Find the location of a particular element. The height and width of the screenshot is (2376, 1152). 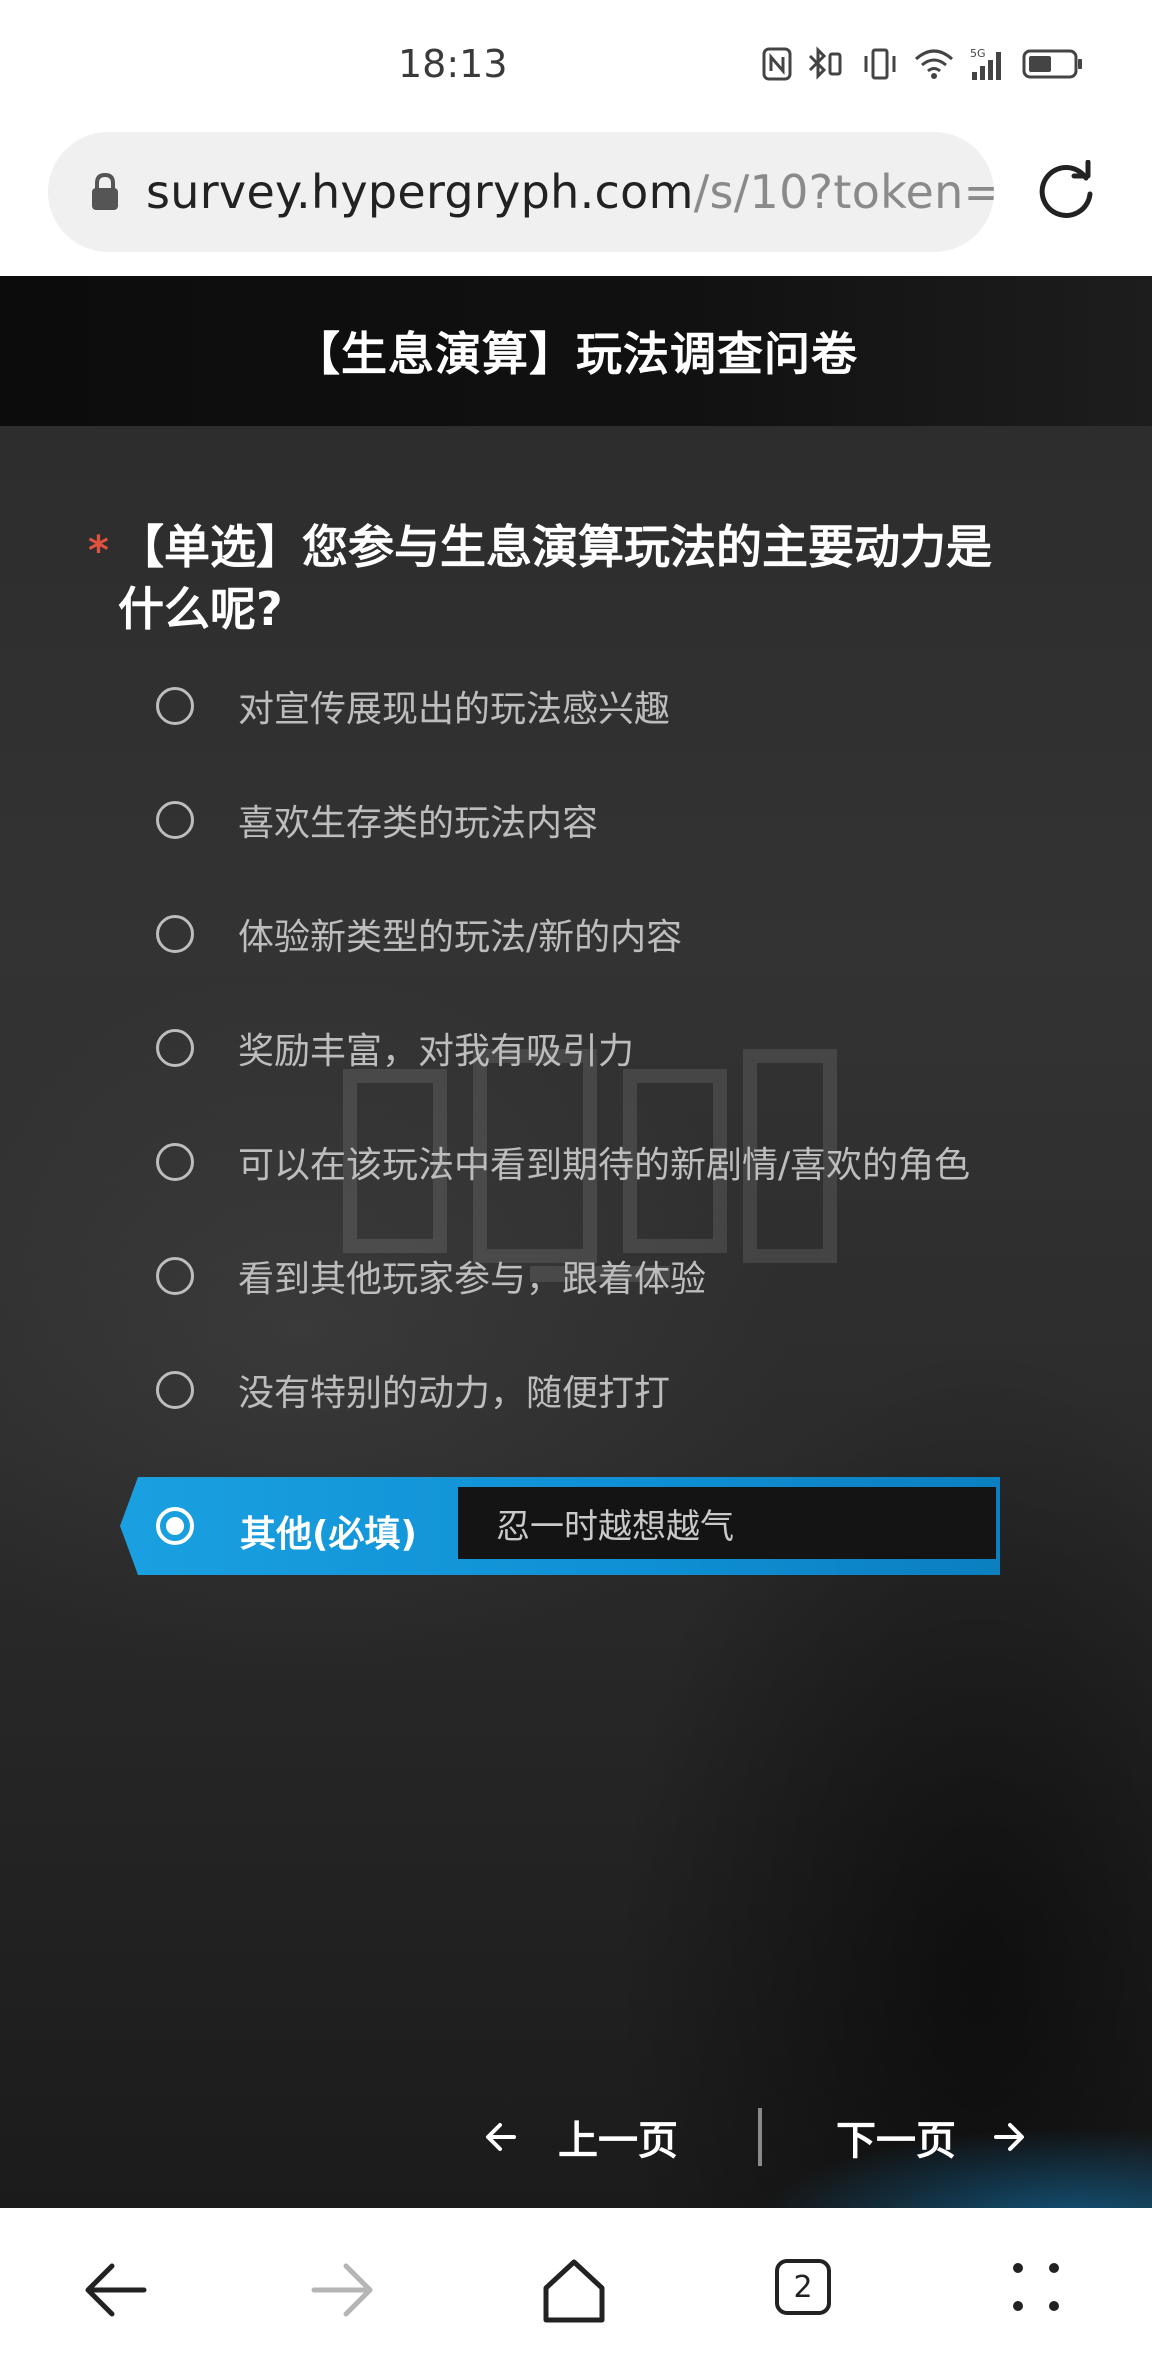

status-time: 18:13 is located at coordinates (453, 64).